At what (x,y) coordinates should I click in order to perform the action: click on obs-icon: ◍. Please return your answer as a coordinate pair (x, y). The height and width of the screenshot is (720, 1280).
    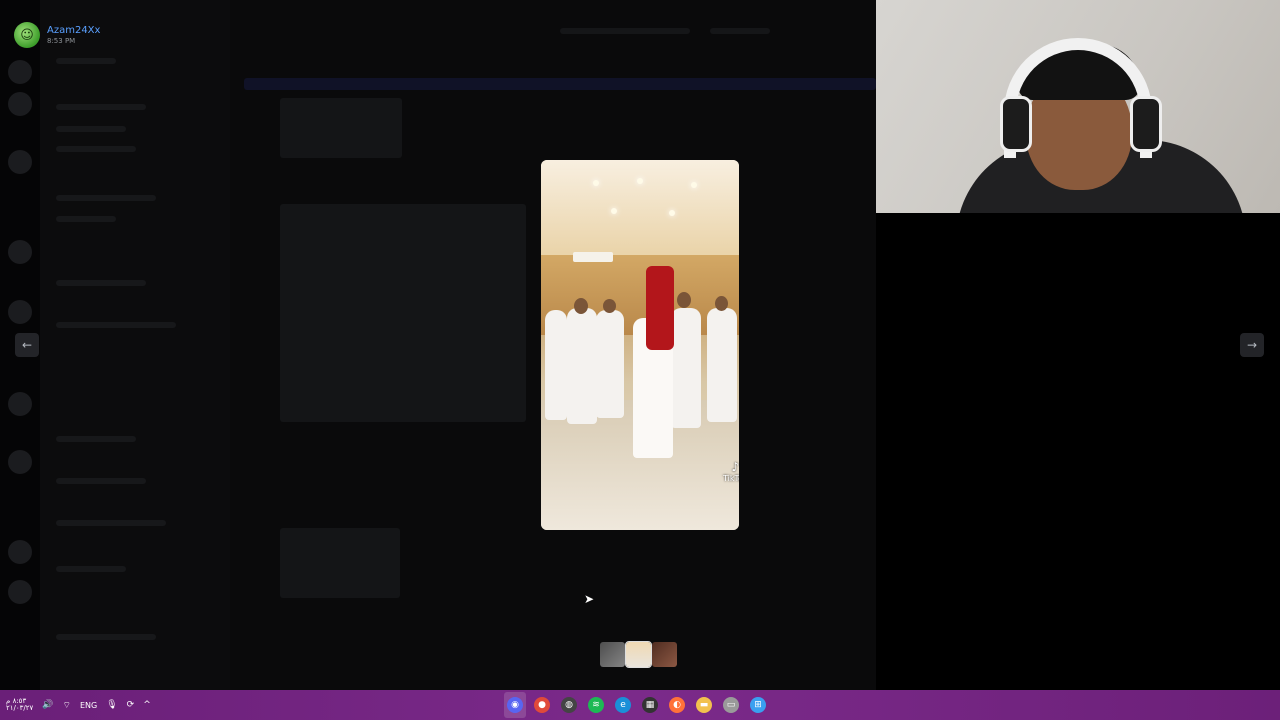
    Looking at the image, I should click on (569, 705).